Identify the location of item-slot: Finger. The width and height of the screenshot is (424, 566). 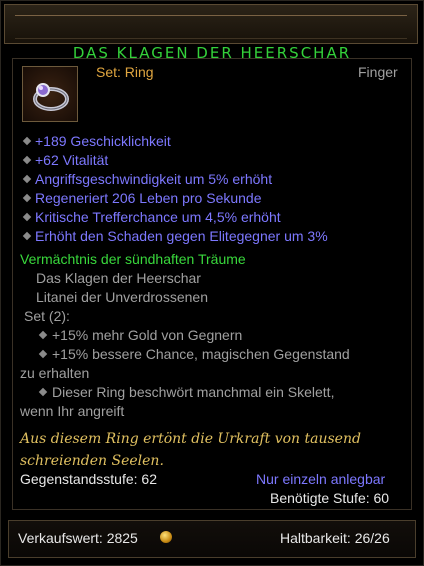
(378, 72).